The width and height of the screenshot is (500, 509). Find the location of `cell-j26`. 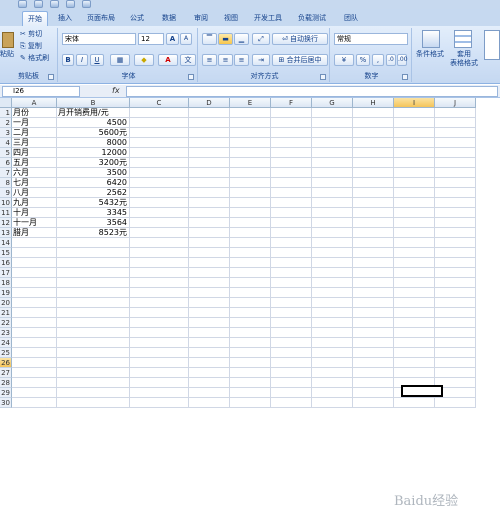

cell-j26 is located at coordinates (455, 363).